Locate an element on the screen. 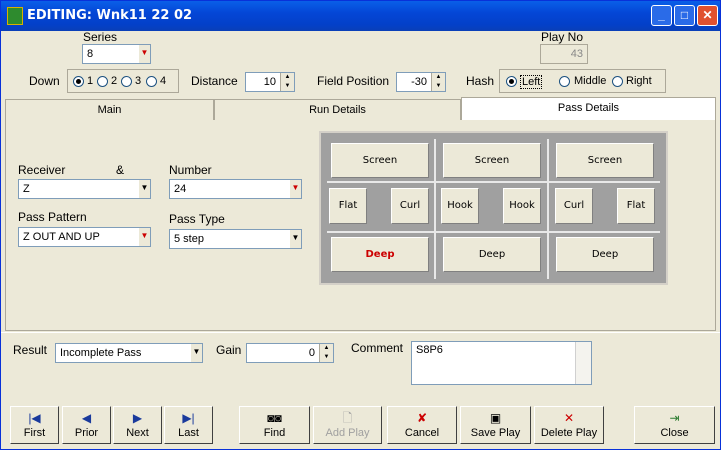  distance-spinner: 10 ▲ ▼ is located at coordinates (270, 82).